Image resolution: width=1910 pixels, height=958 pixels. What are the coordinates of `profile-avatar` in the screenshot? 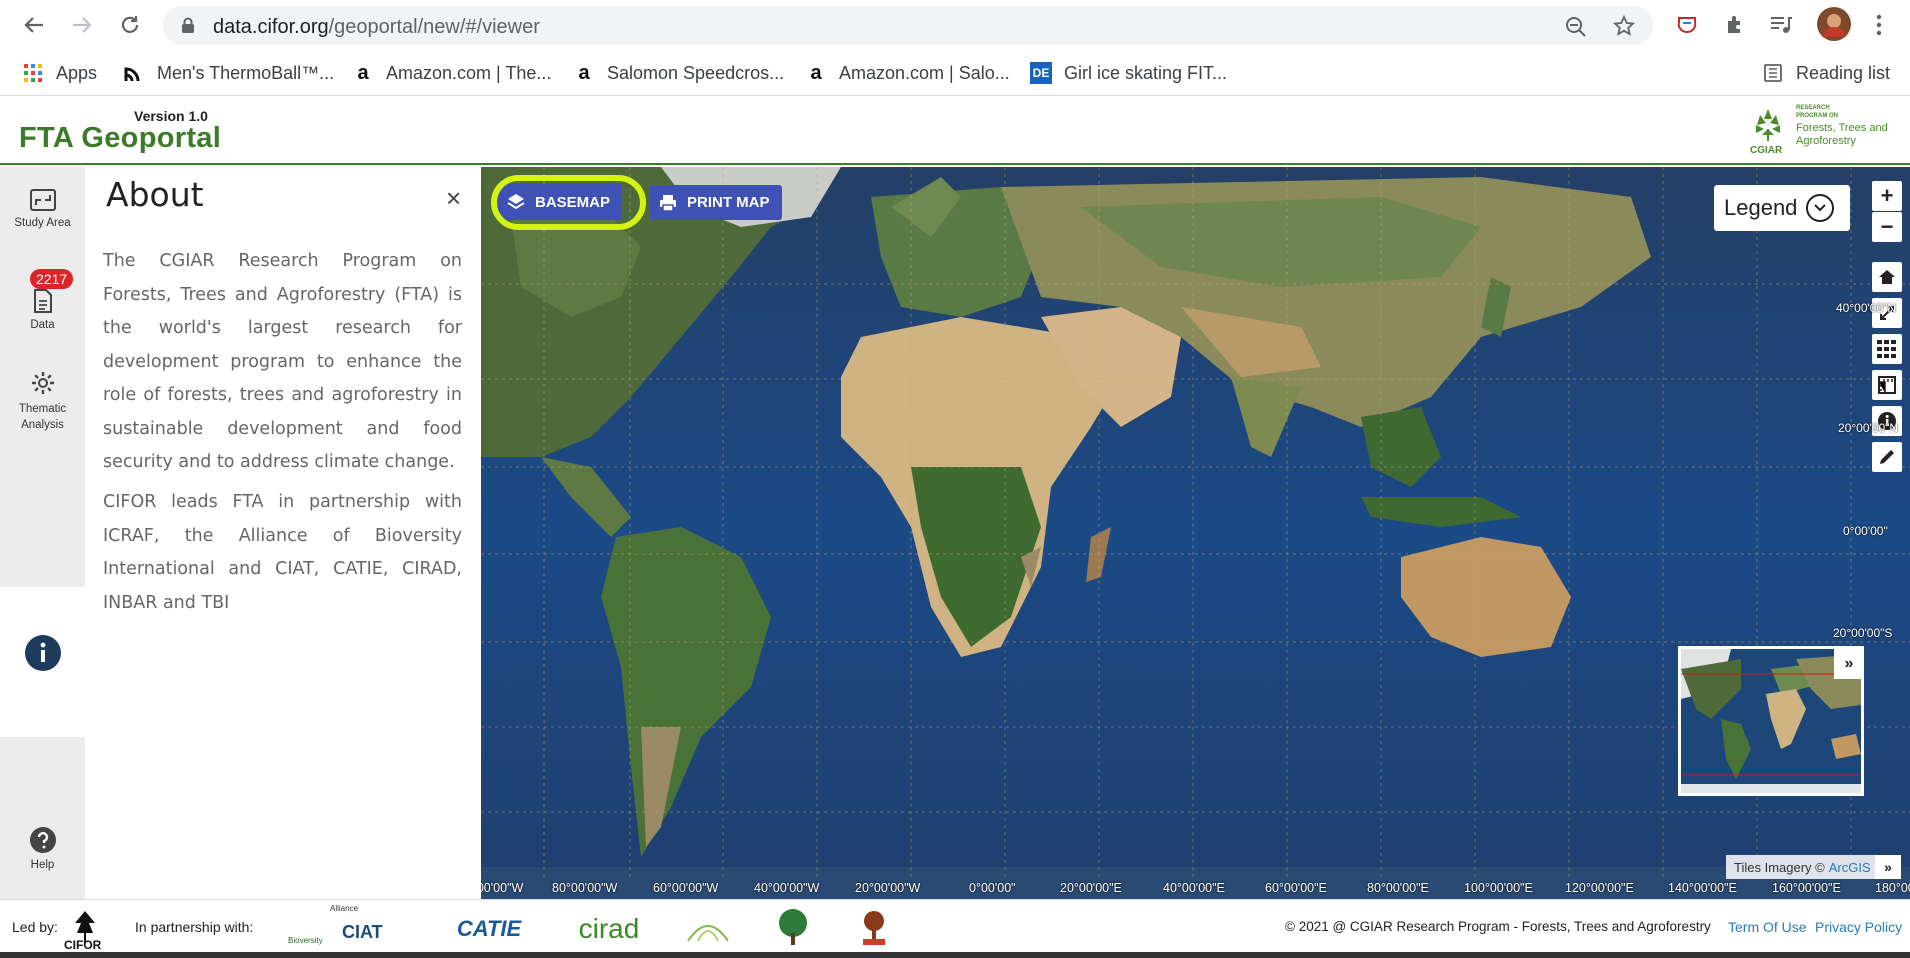 It's located at (1834, 24).